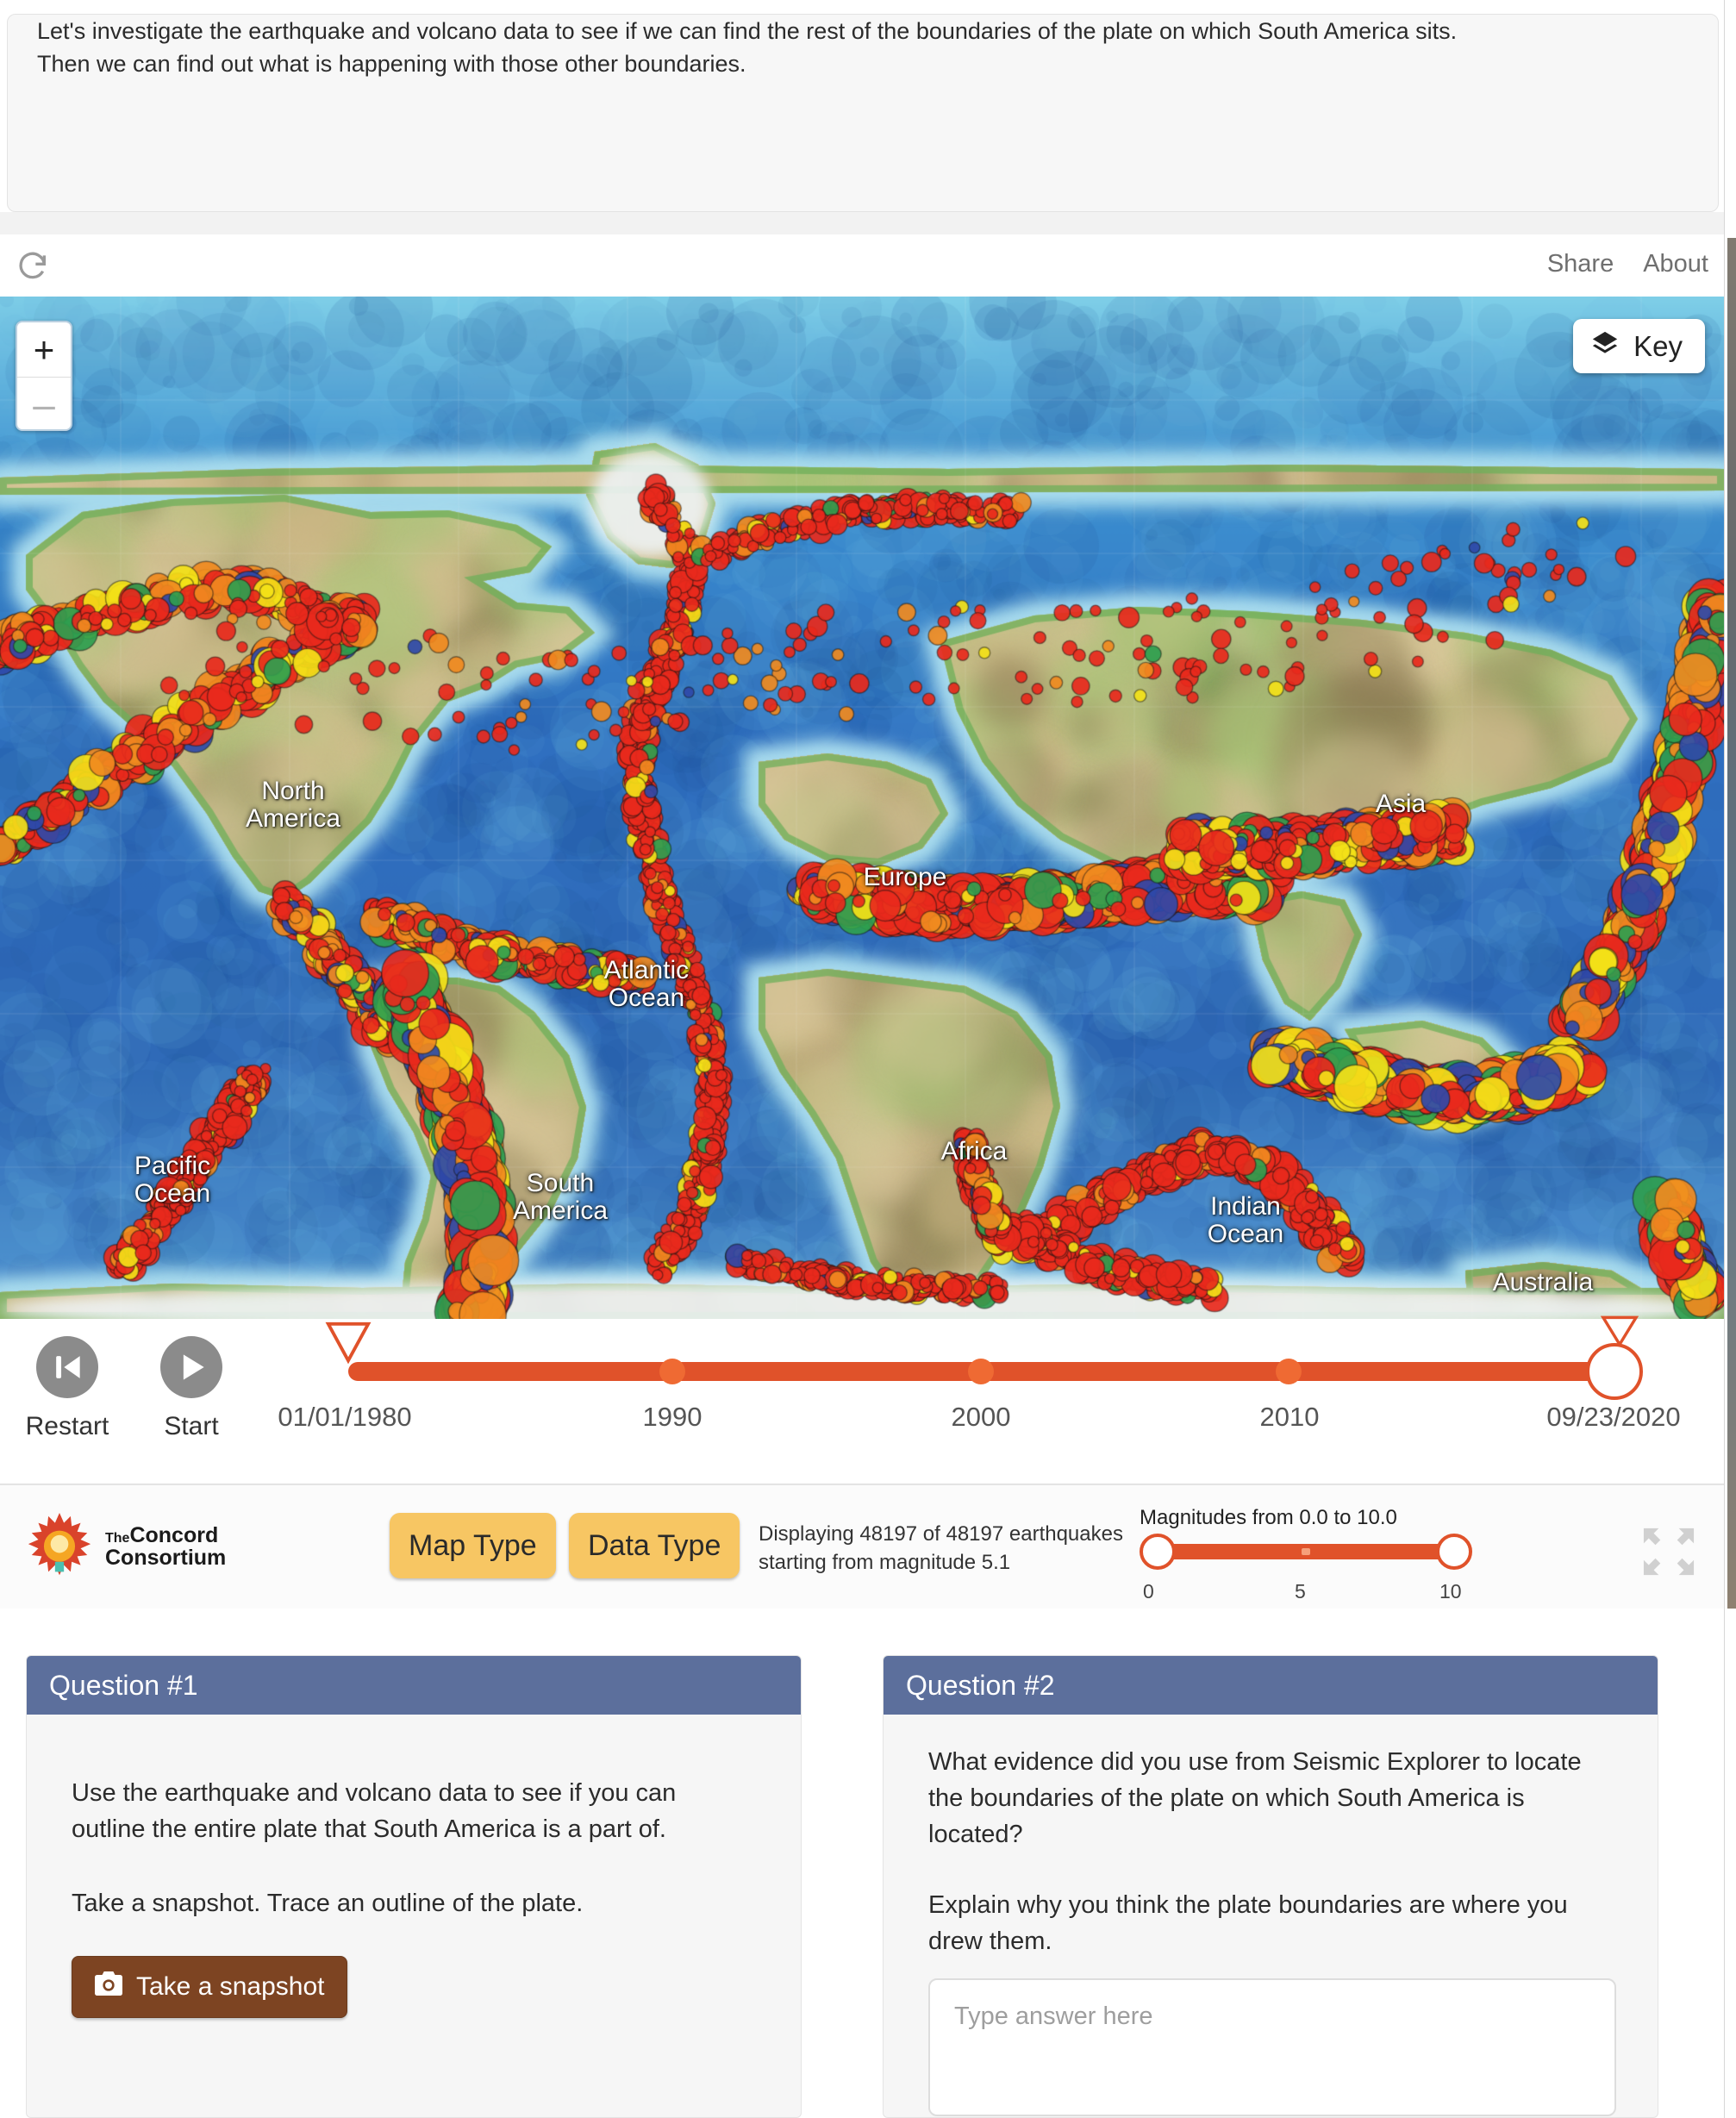 The image size is (1736, 2118). I want to click on share-link: Share, so click(1580, 264).